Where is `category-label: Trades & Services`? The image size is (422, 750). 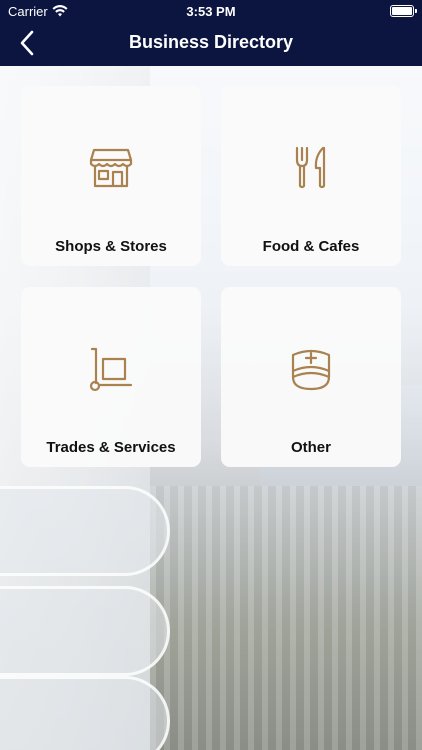
category-label: Trades & Services is located at coordinates (111, 447).